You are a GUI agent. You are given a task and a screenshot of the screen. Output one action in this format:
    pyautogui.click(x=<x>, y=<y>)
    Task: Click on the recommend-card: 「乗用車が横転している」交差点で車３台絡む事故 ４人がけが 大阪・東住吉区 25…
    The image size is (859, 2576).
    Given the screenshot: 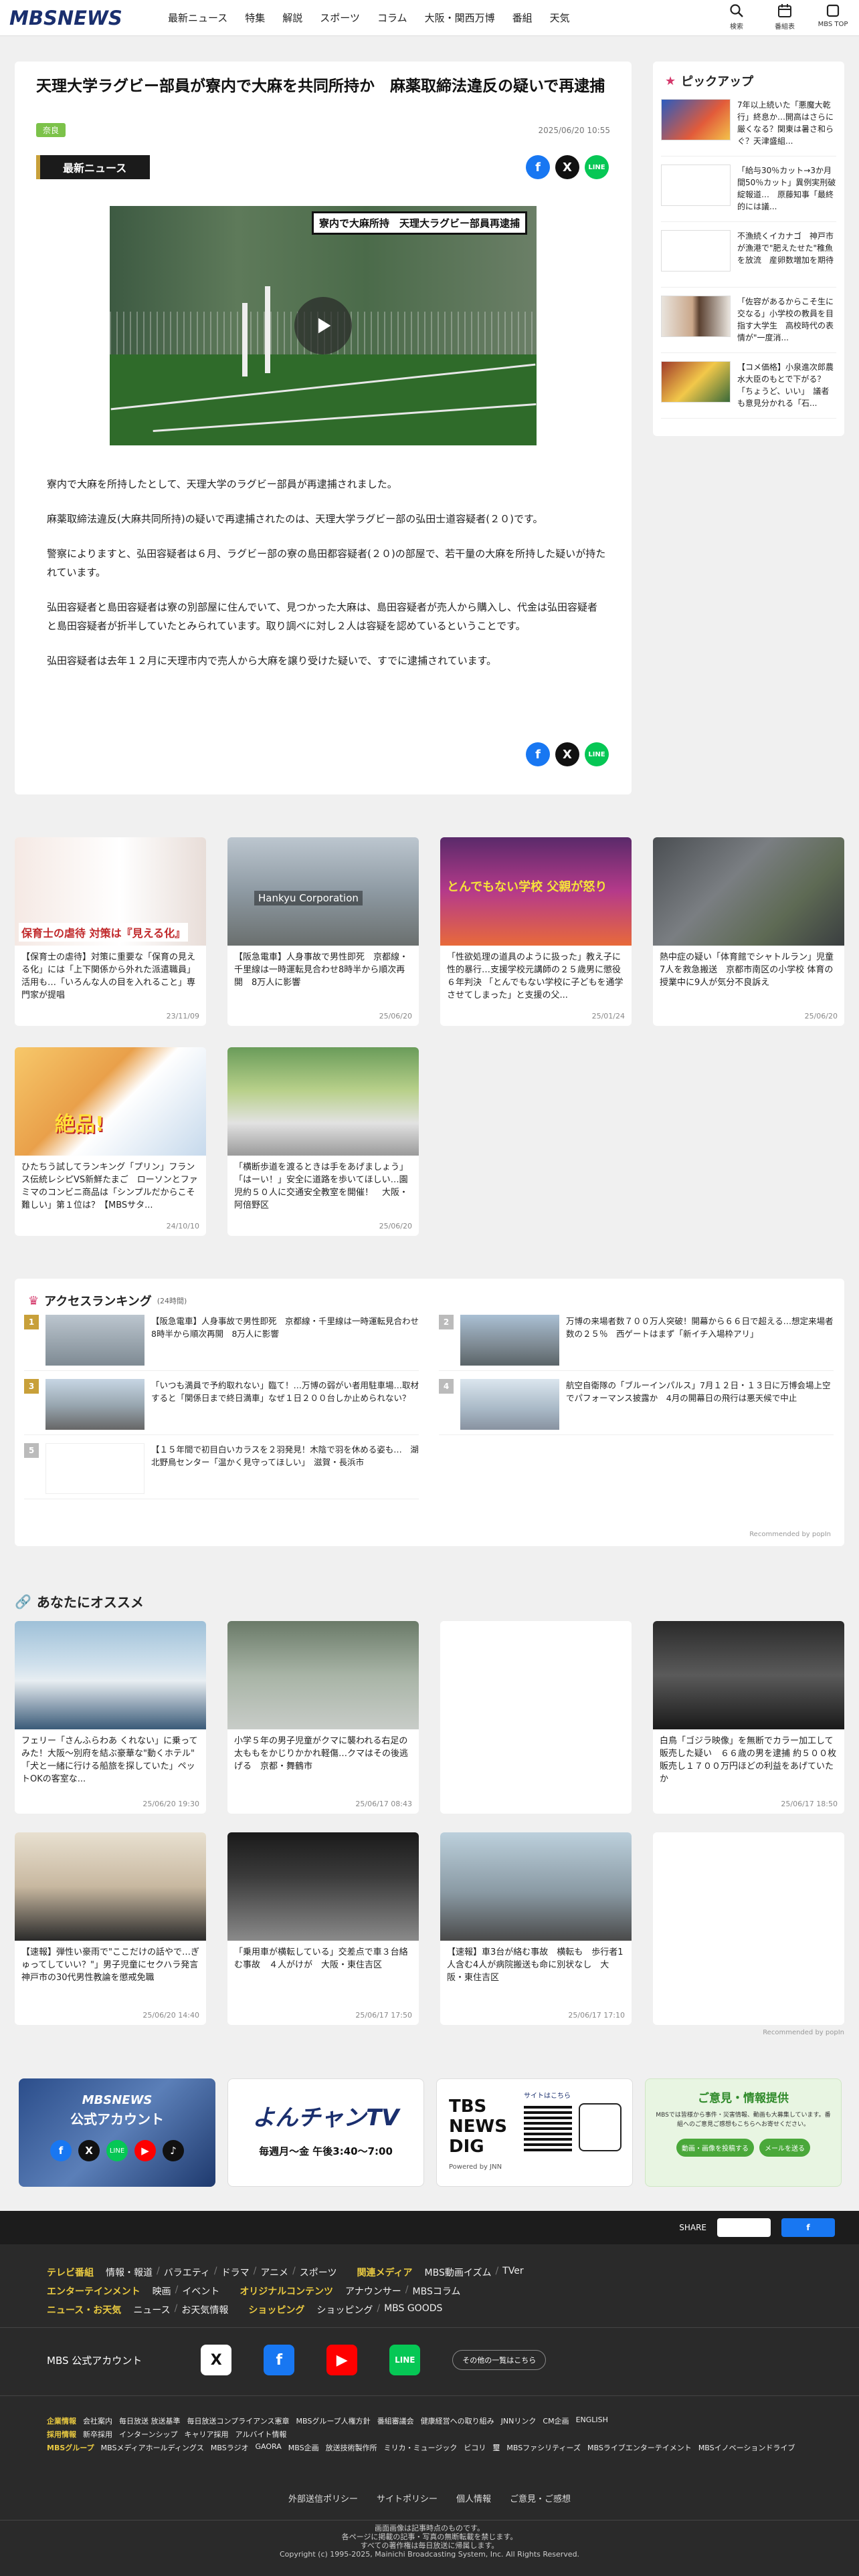 What is the action you would take?
    pyautogui.click(x=323, y=1928)
    